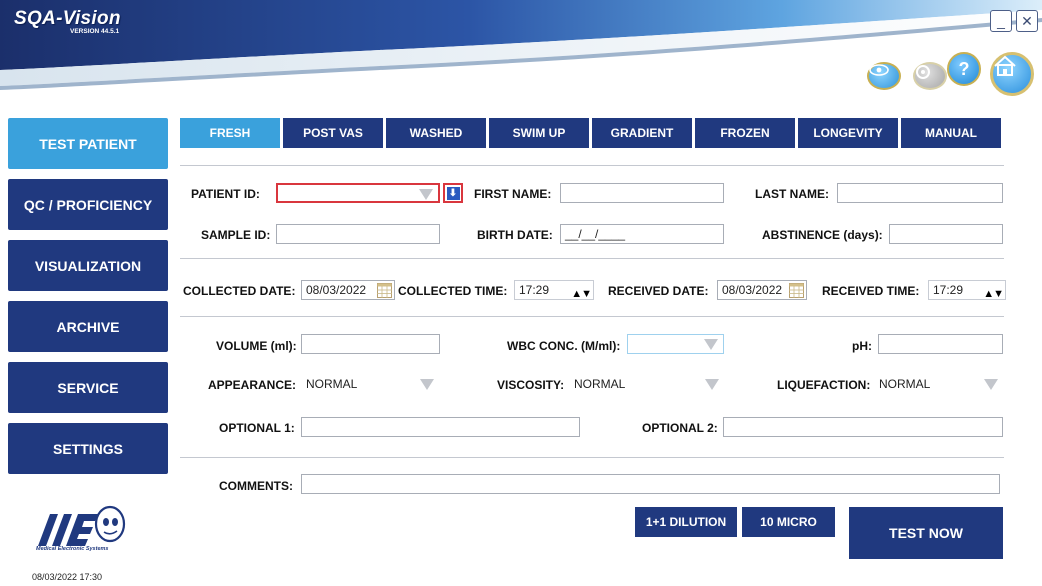 The width and height of the screenshot is (1042, 586). What do you see at coordinates (939, 384) in the screenshot?
I see `liquefaction-select: NORMAL` at bounding box center [939, 384].